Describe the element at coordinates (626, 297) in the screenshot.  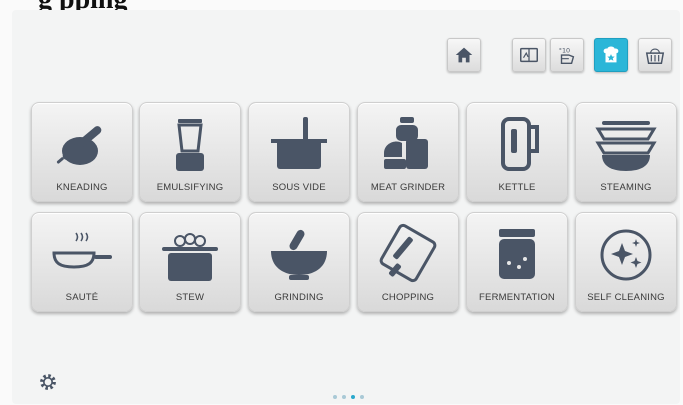
I see `tile-label: SELF CLEANING` at that location.